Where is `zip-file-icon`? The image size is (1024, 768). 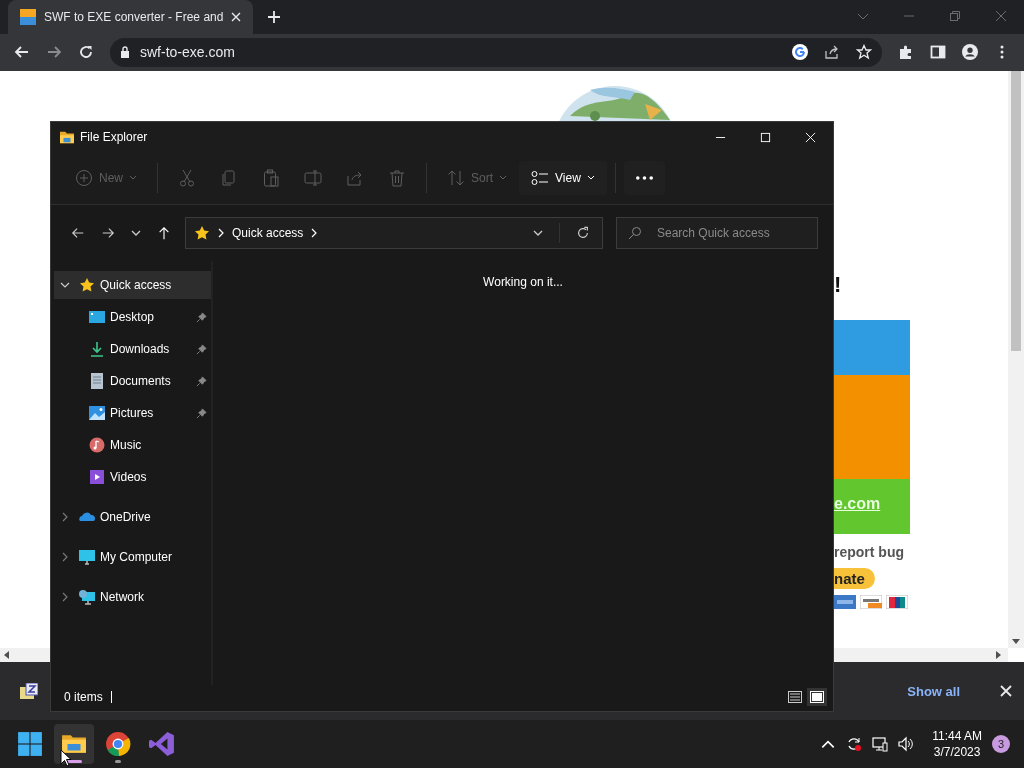
zip-file-icon is located at coordinates (29, 691).